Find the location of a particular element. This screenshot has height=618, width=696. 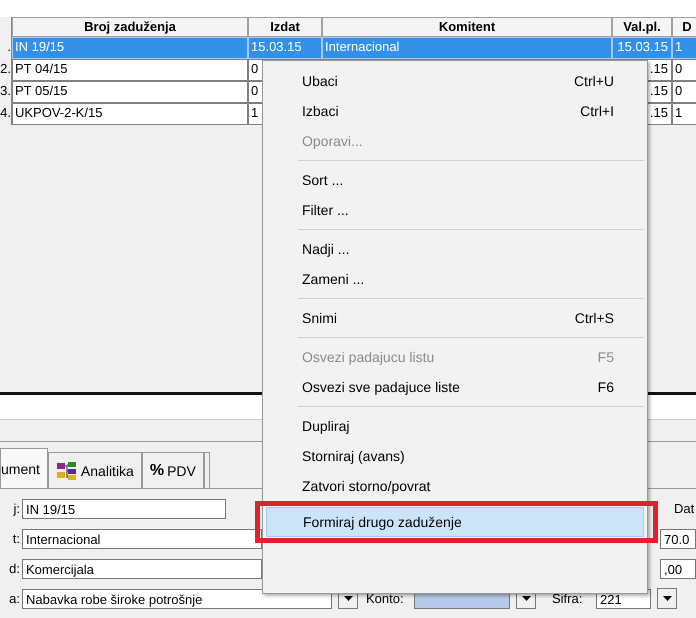

field-label: Konto: is located at coordinates (385, 598).